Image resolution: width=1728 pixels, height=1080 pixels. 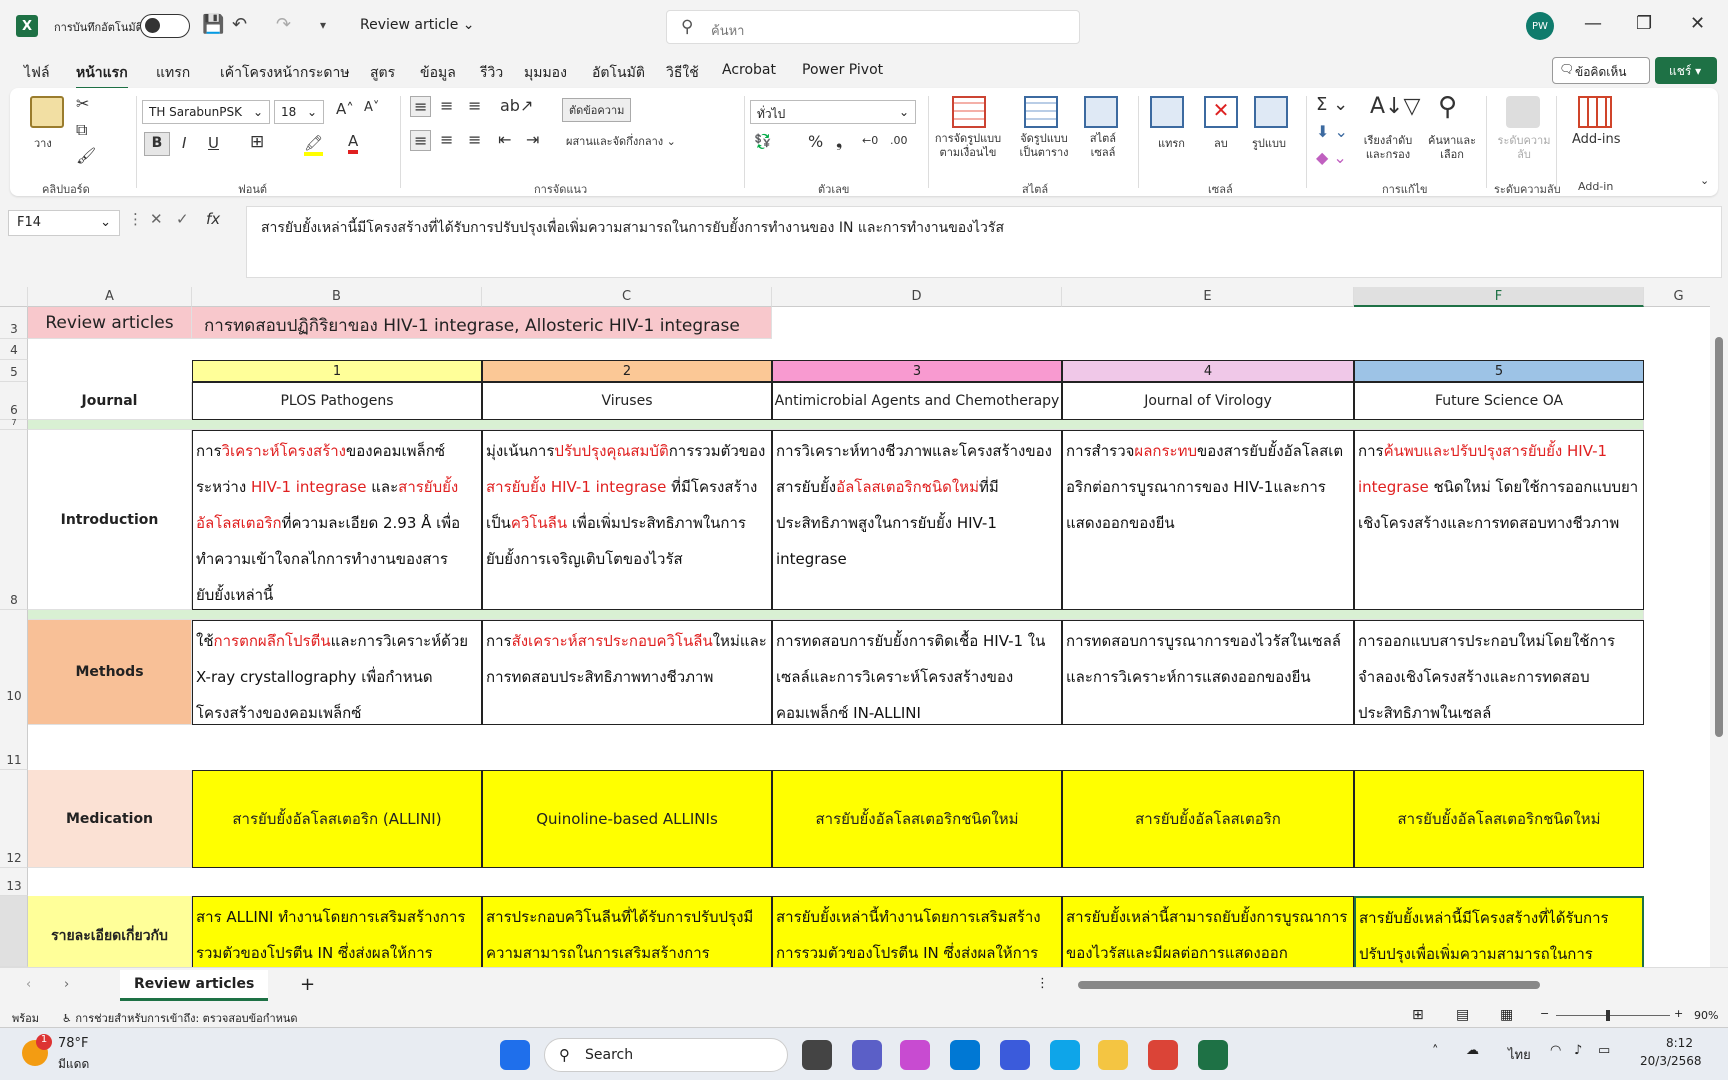 I want to click on insert-cells-button: แทรก, so click(x=1171, y=143).